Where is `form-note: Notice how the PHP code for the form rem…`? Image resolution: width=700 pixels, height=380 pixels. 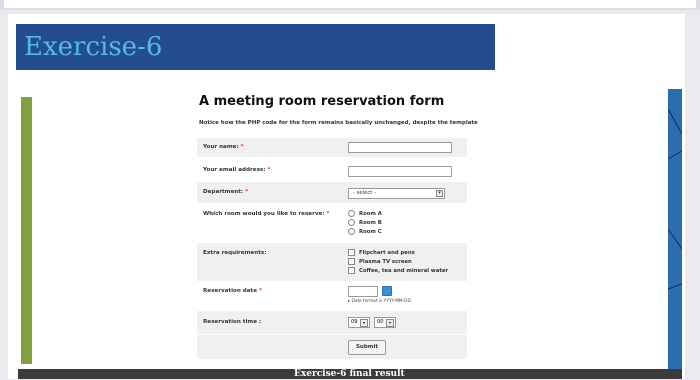 form-note: Notice how the PHP code for the form rem… is located at coordinates (338, 123).